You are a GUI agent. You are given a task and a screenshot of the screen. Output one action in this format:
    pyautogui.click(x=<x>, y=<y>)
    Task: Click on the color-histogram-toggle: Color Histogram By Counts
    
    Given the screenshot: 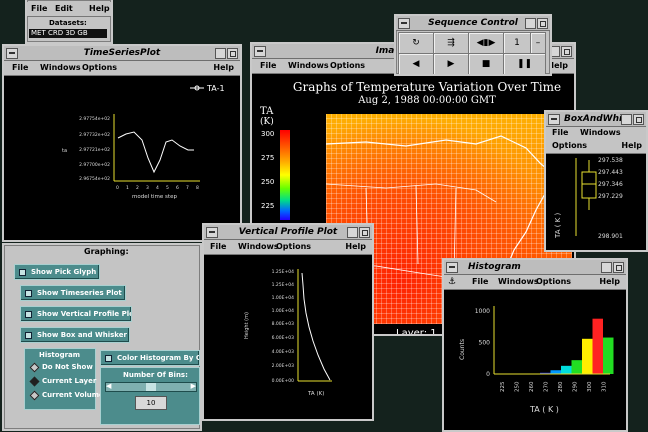 What is the action you would take?
    pyautogui.click(x=150, y=358)
    